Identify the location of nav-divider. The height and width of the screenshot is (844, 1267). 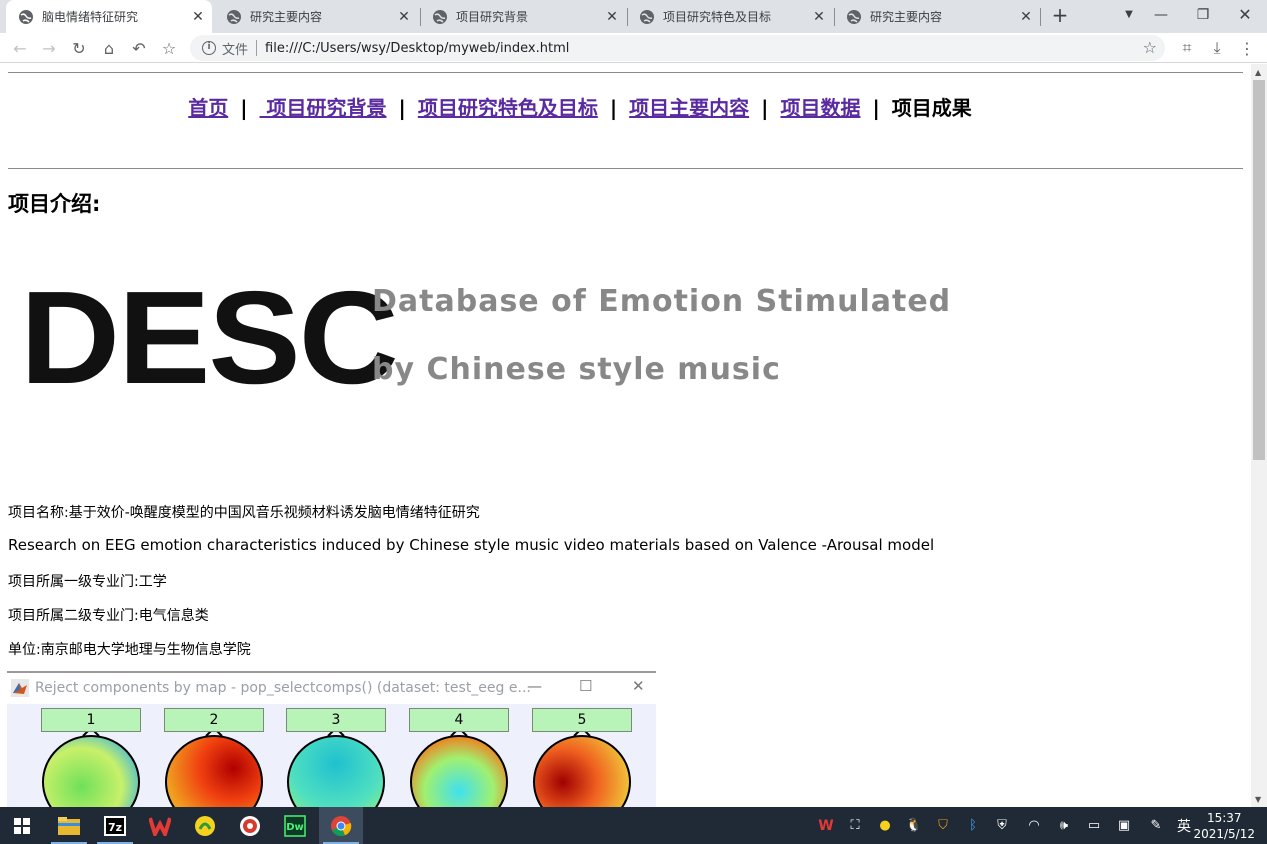
(625, 168).